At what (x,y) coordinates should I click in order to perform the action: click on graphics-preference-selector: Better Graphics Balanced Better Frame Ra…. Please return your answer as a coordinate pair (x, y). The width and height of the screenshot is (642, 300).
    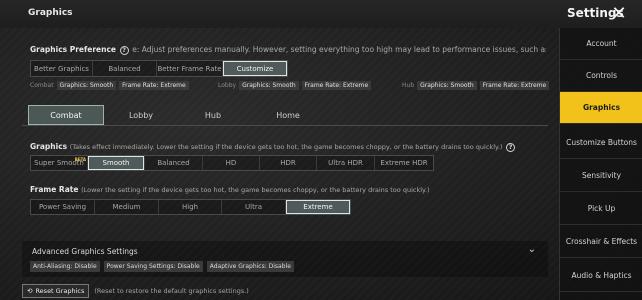
    Looking at the image, I should click on (159, 68).